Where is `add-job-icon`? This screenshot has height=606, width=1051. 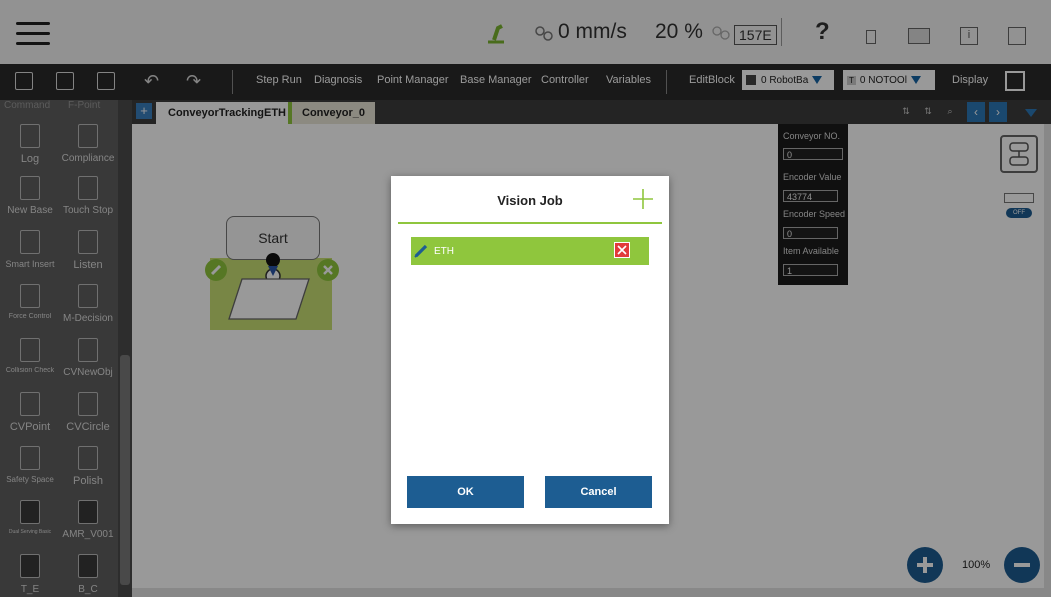
add-job-icon is located at coordinates (643, 199).